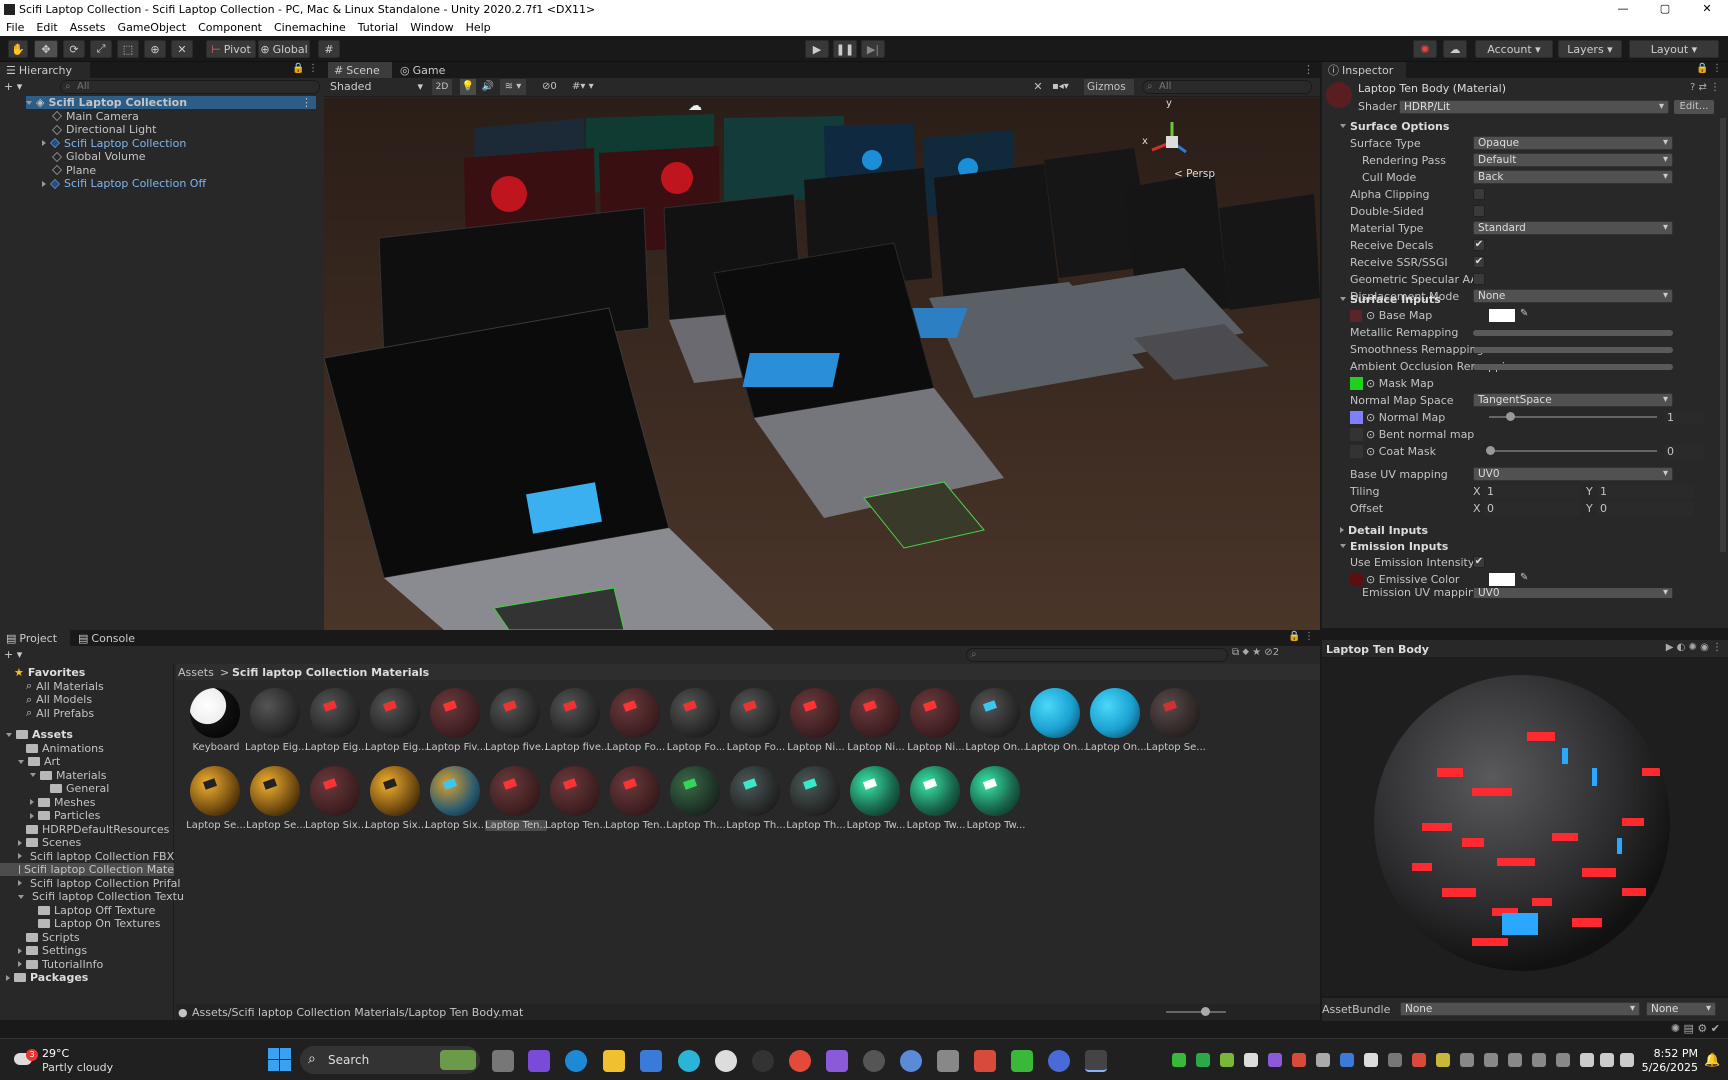  What do you see at coordinates (873, 49) in the screenshot?
I see `step-button: ▶|` at bounding box center [873, 49].